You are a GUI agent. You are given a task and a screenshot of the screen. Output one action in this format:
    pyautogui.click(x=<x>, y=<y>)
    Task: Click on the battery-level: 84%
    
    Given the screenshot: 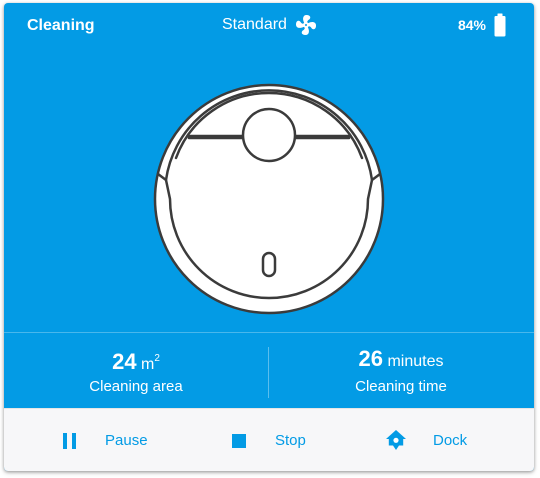 What is the action you would take?
    pyautogui.click(x=471, y=25)
    